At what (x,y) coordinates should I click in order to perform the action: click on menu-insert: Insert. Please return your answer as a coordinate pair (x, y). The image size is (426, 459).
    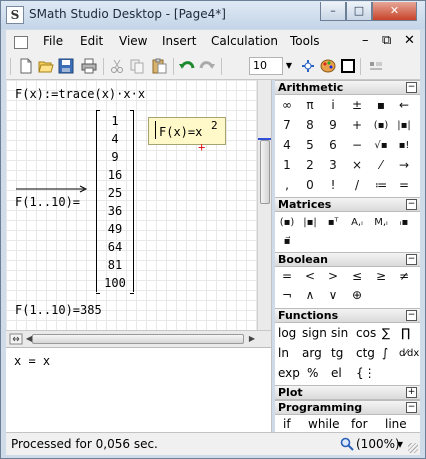
    Looking at the image, I should click on (179, 41).